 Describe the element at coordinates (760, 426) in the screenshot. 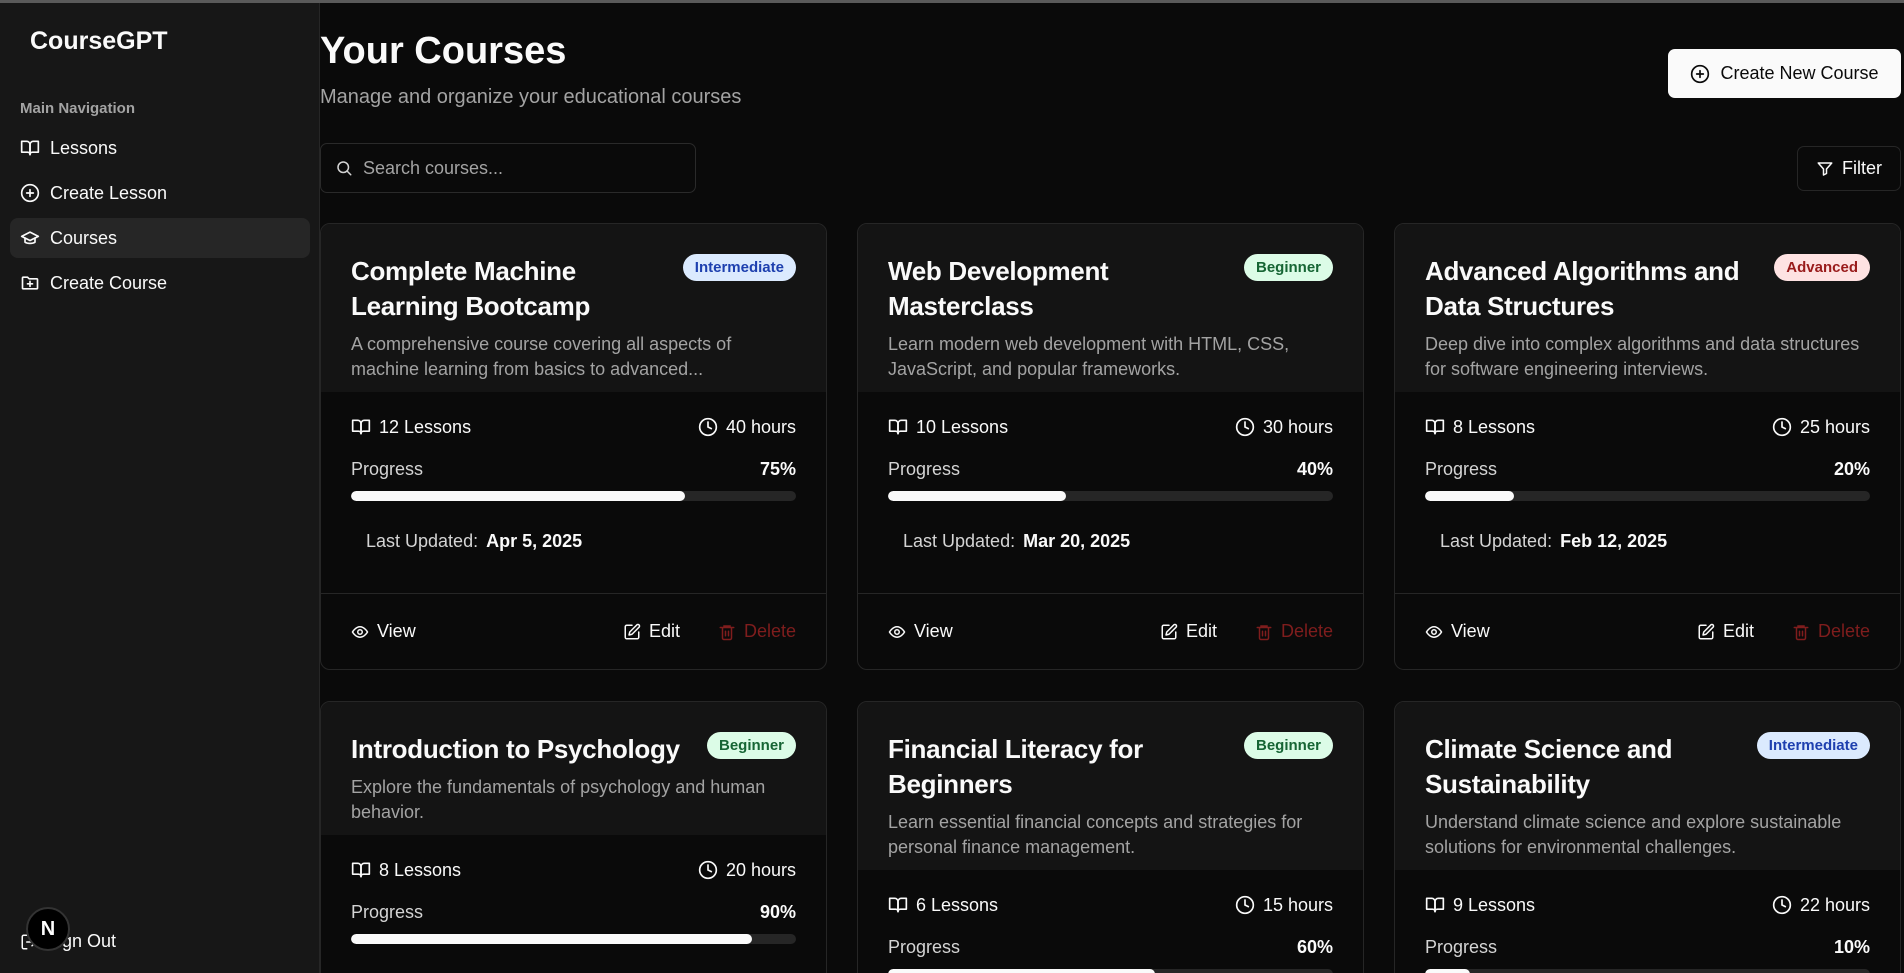

I see `duration-label: 40 hours` at that location.